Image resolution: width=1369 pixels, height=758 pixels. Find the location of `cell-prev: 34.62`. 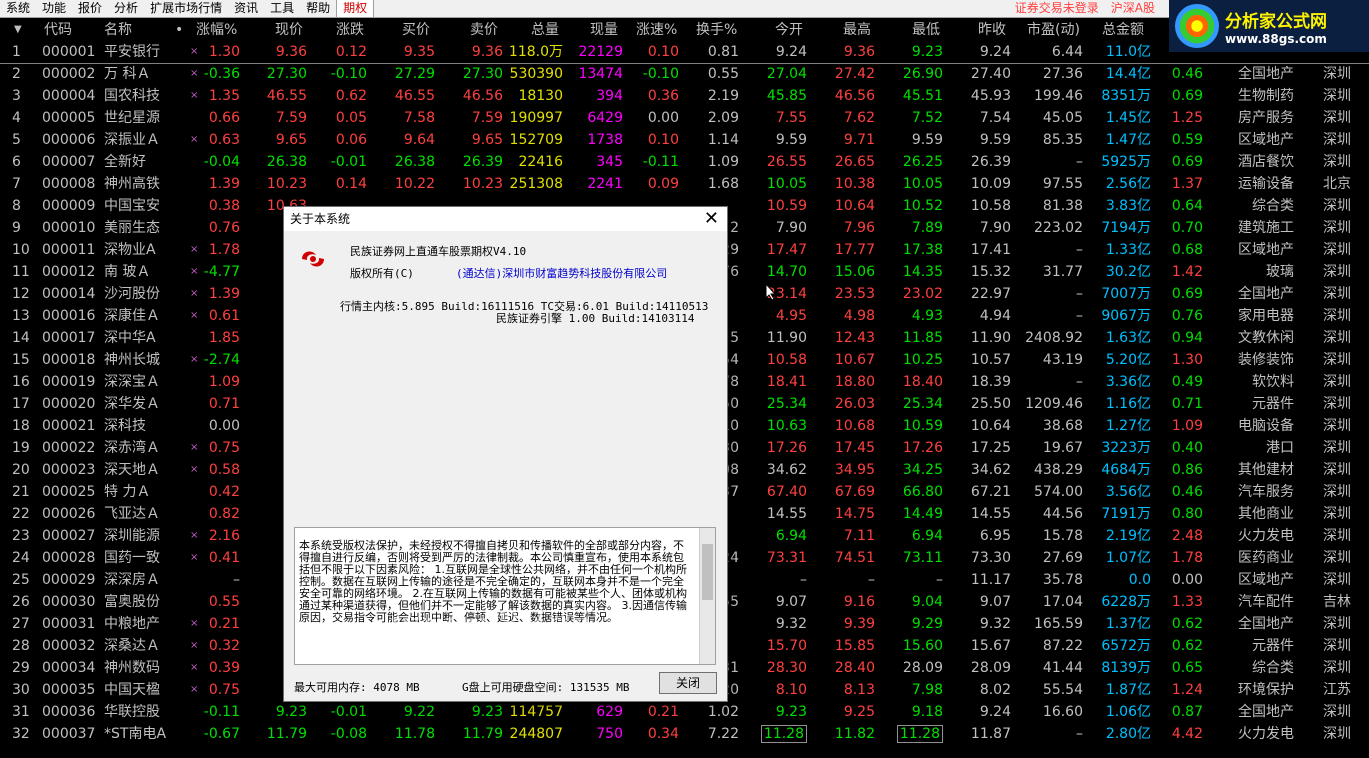

cell-prev: 34.62 is located at coordinates (990, 470).